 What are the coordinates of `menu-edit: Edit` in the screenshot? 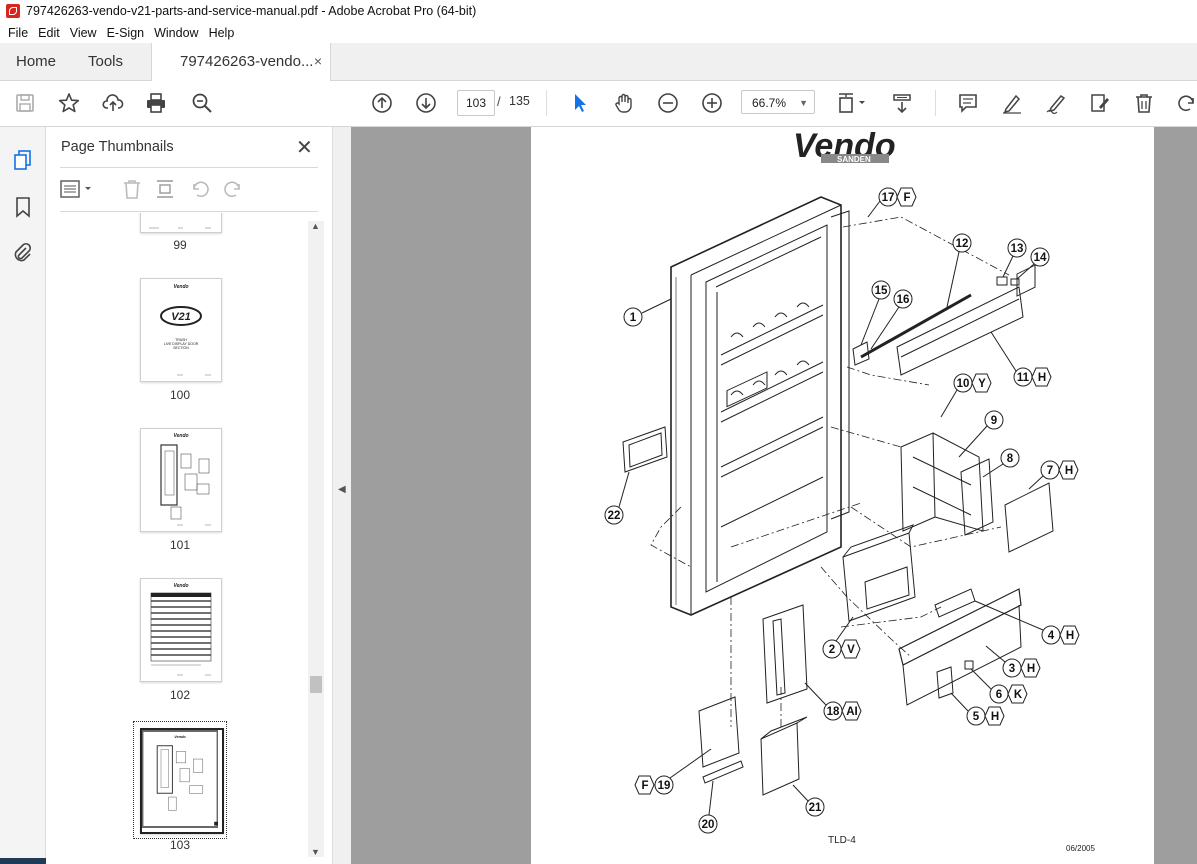 It's located at (49, 33).